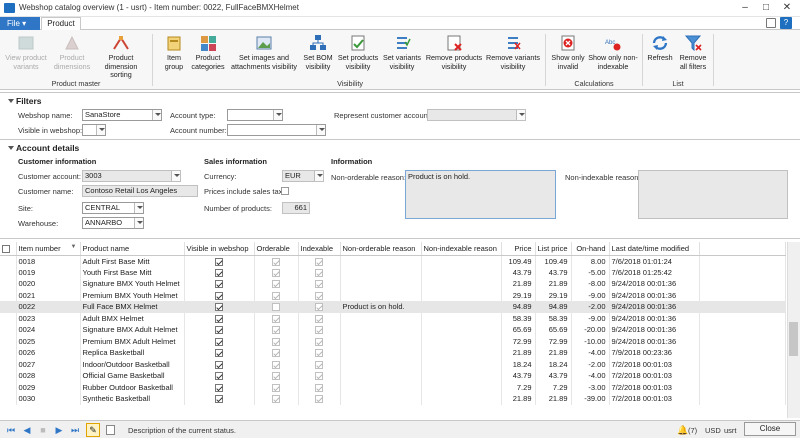 The image size is (800, 438). What do you see at coordinates (94, 130) in the screenshot?
I see `visible-in-webshop-select` at bounding box center [94, 130].